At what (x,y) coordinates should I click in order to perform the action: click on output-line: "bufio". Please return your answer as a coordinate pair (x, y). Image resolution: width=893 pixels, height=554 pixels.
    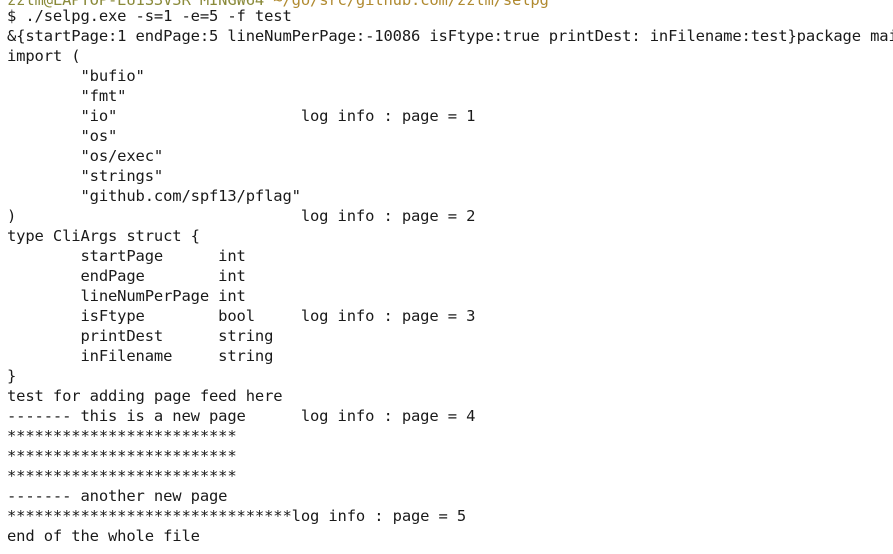
    Looking at the image, I should click on (76, 76).